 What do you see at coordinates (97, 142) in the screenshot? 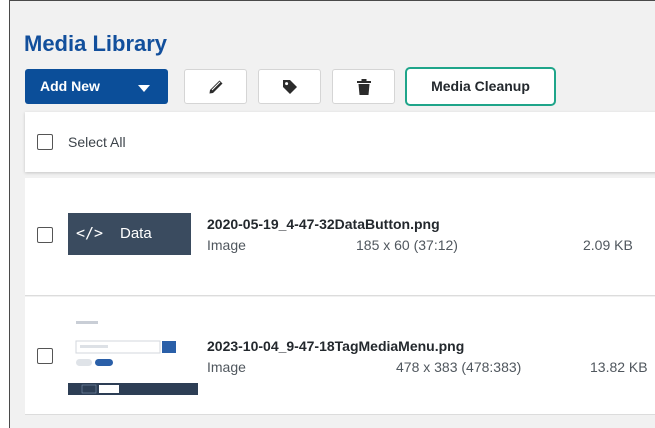
I see `select-all-label: Select All` at bounding box center [97, 142].